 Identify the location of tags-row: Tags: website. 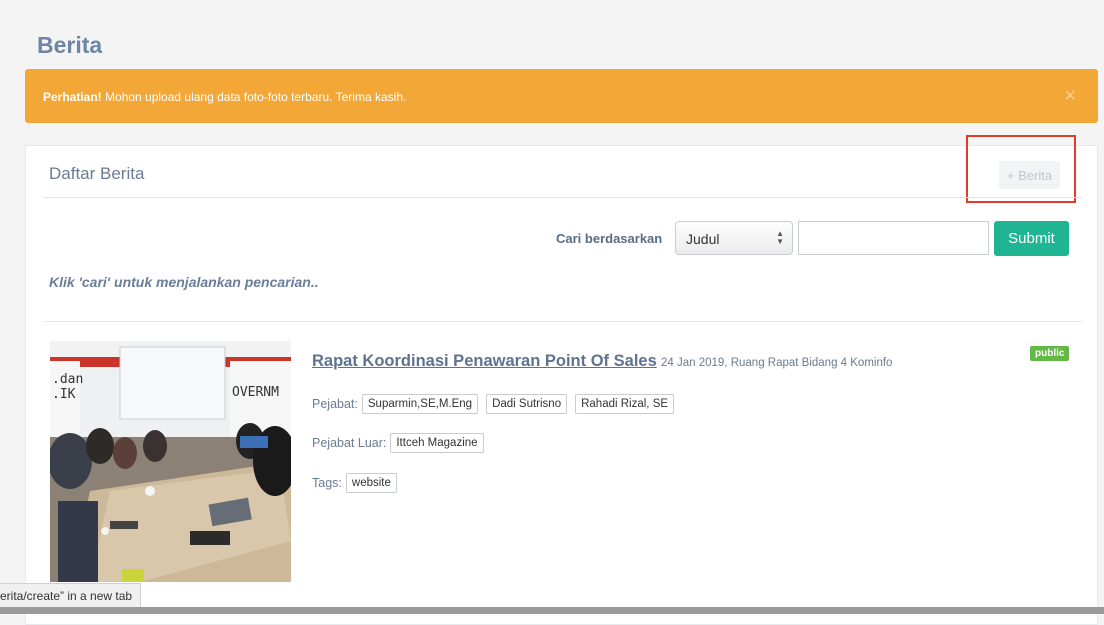
(358, 483).